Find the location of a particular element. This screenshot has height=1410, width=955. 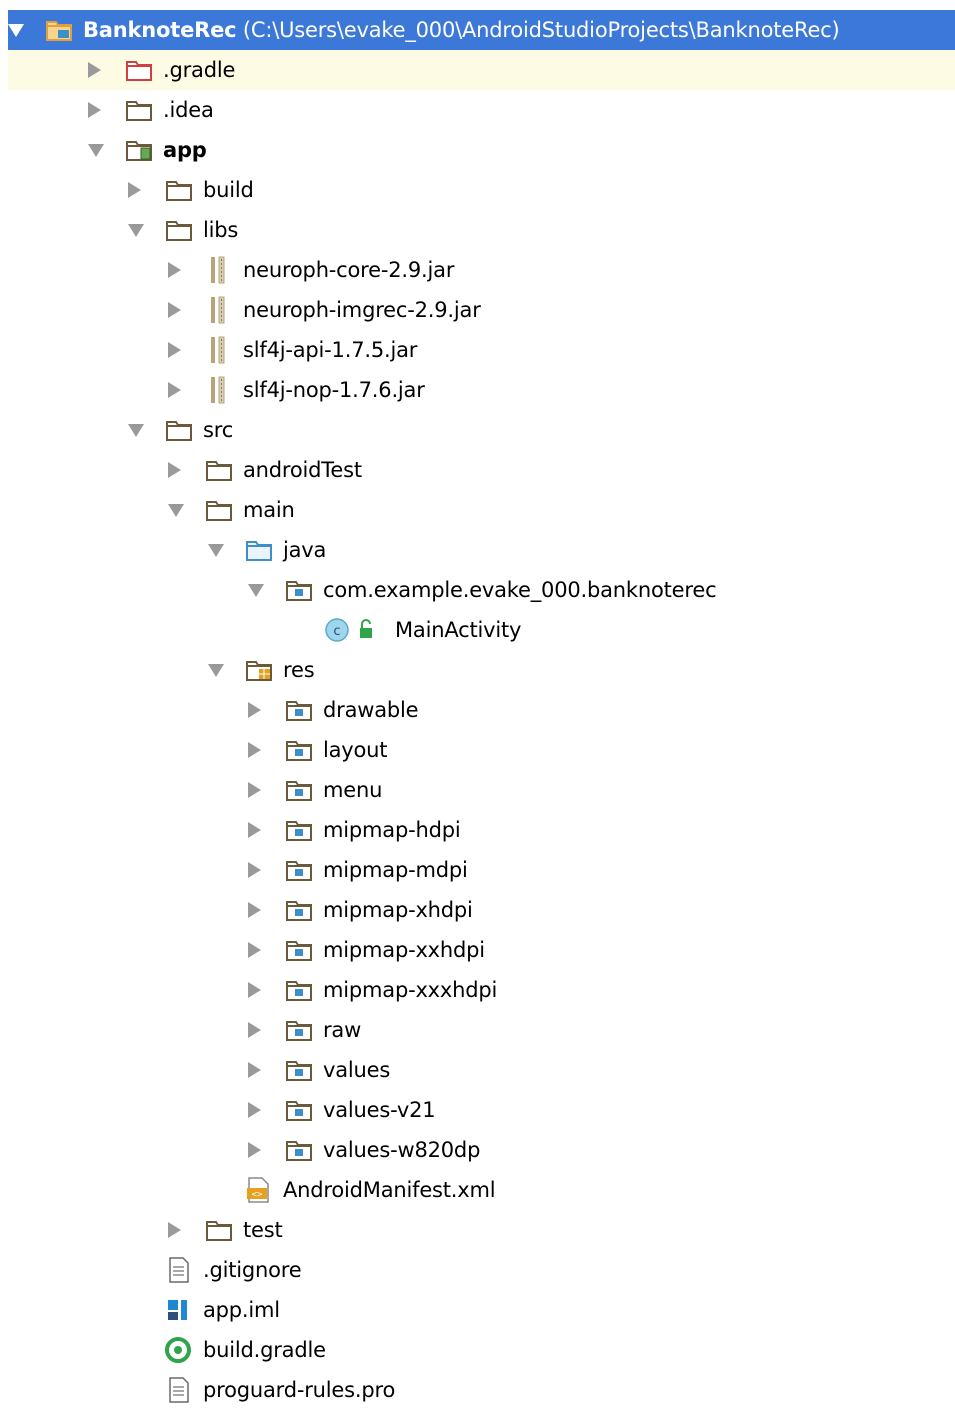

tree-row: menu is located at coordinates (481, 790).